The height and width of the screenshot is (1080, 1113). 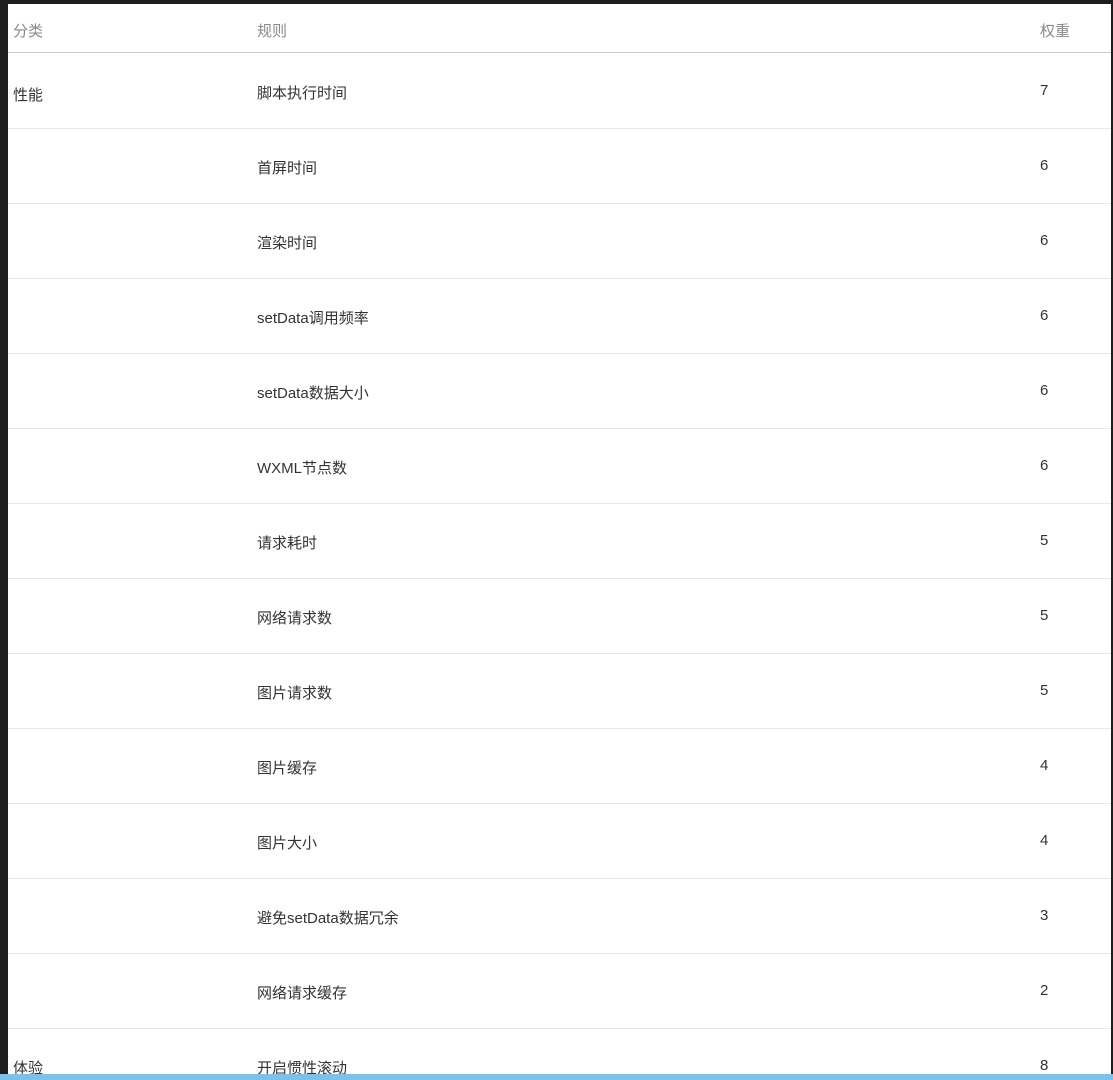 I want to click on table-row: 网络请求缓存 2, so click(x=559, y=991).